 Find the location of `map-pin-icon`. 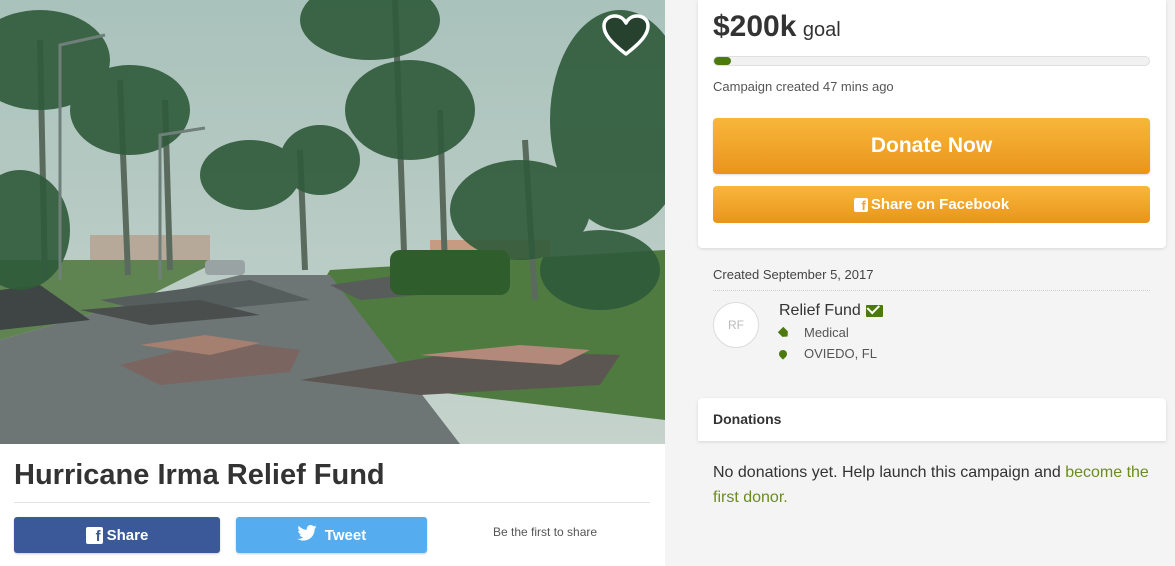

map-pin-icon is located at coordinates (783, 353).